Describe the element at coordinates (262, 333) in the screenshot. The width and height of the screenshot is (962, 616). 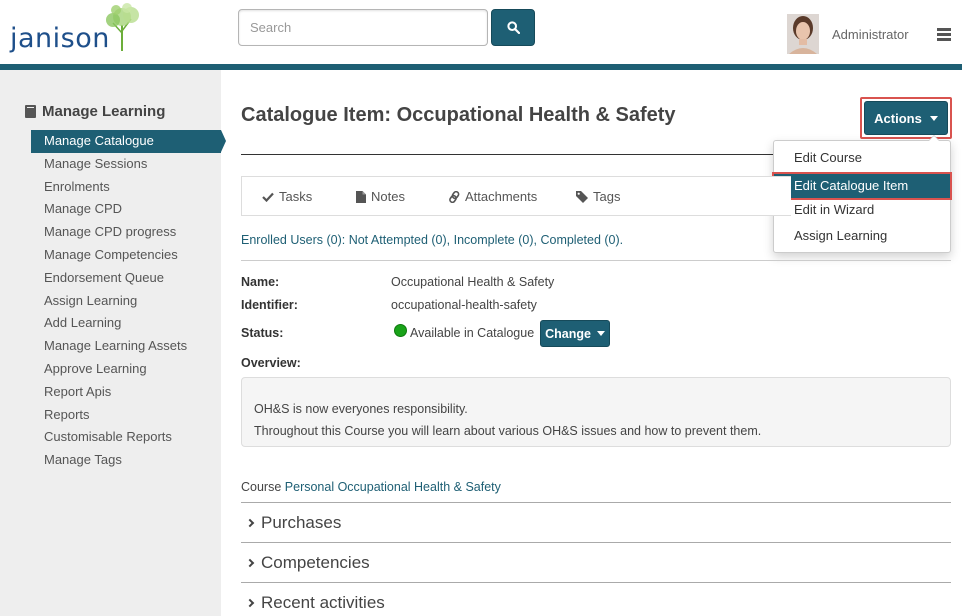
I see `status-label: Status:` at that location.